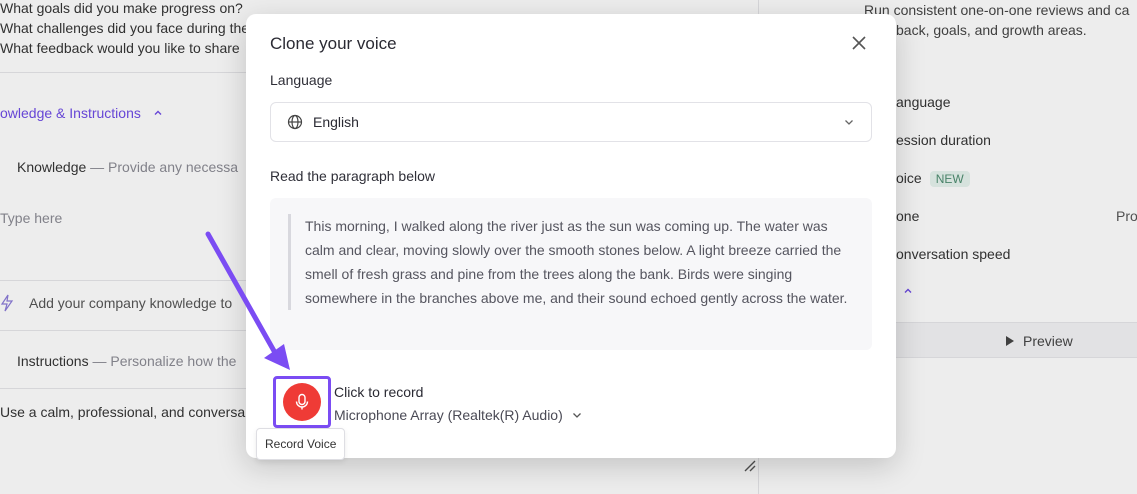  I want to click on language-select: English, so click(571, 122).